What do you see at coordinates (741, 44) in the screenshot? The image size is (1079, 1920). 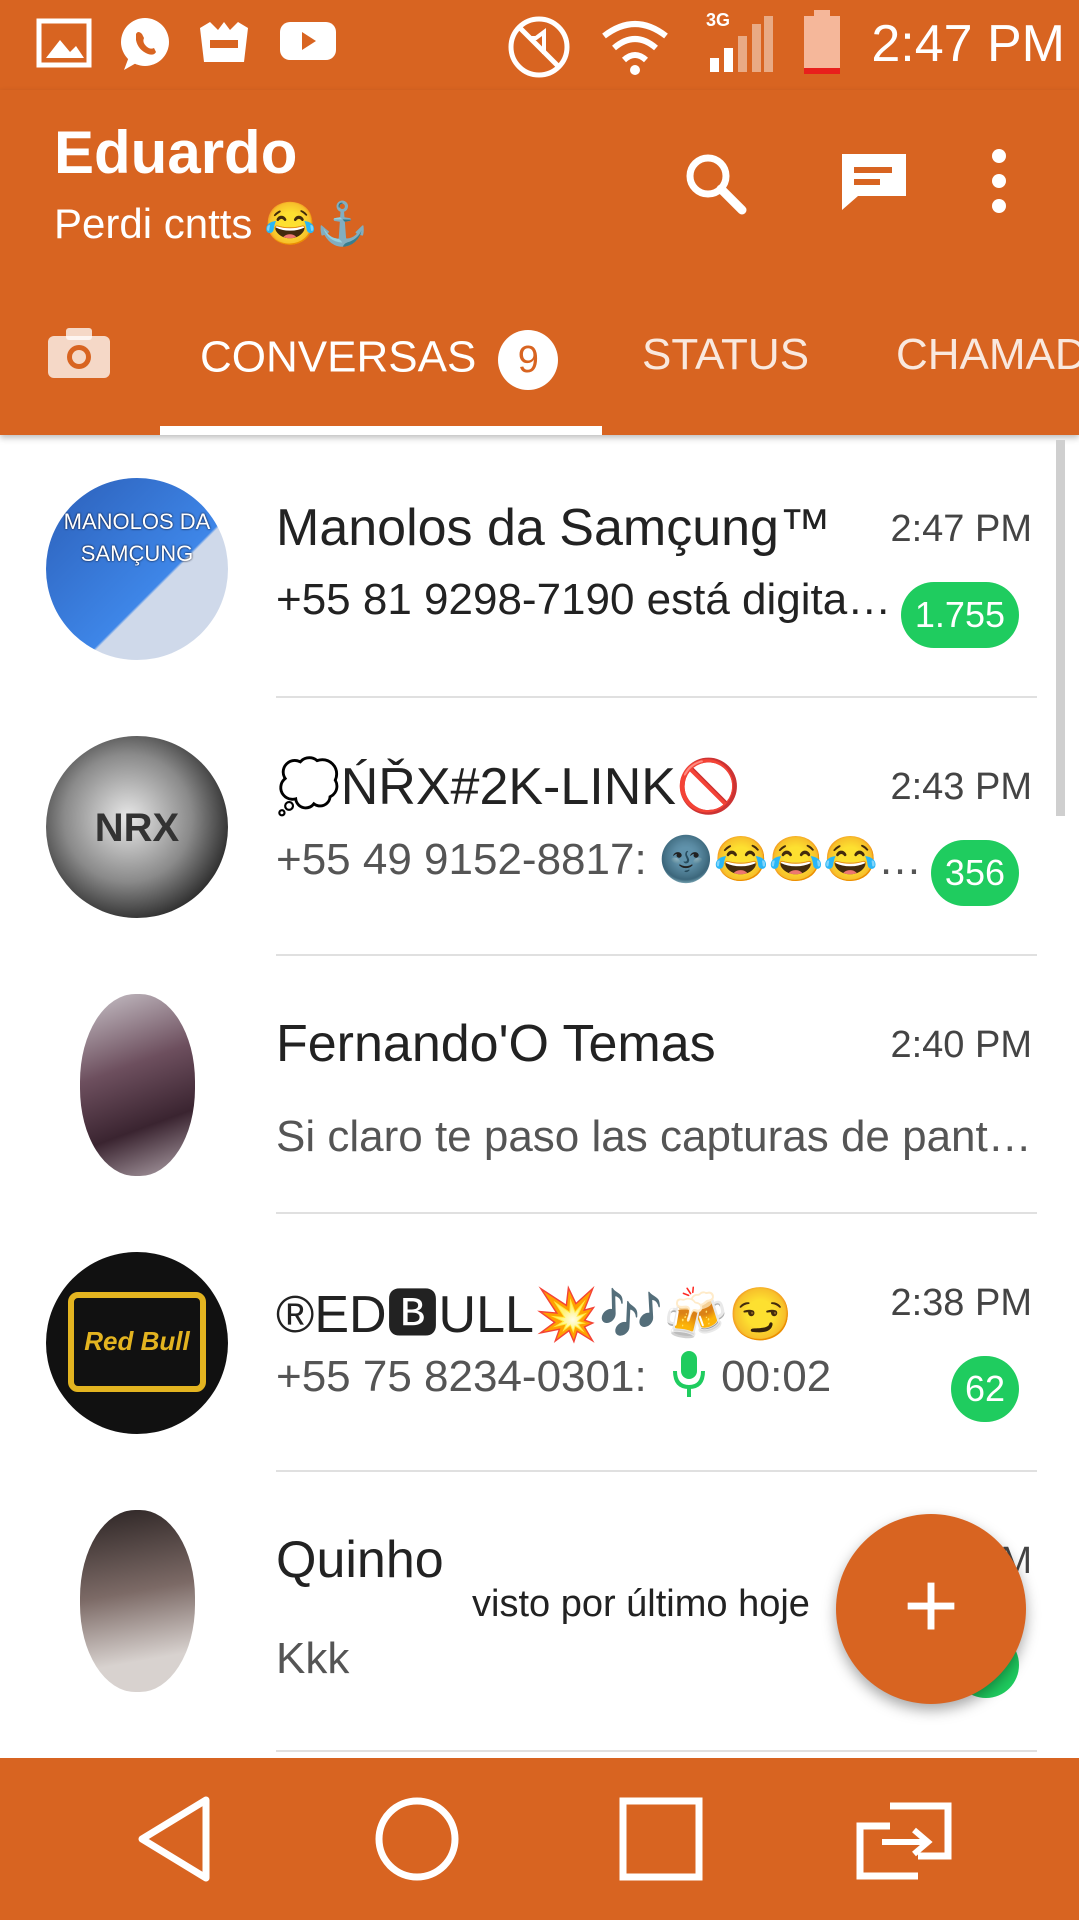 I see `signal-icon` at bounding box center [741, 44].